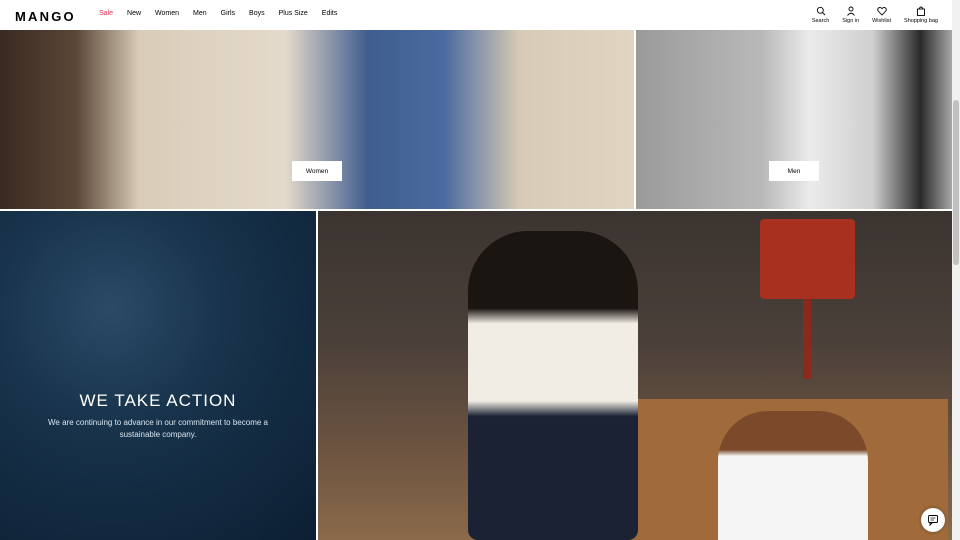 This screenshot has height=540, width=960. I want to click on nav-girls: Girls, so click(228, 13).